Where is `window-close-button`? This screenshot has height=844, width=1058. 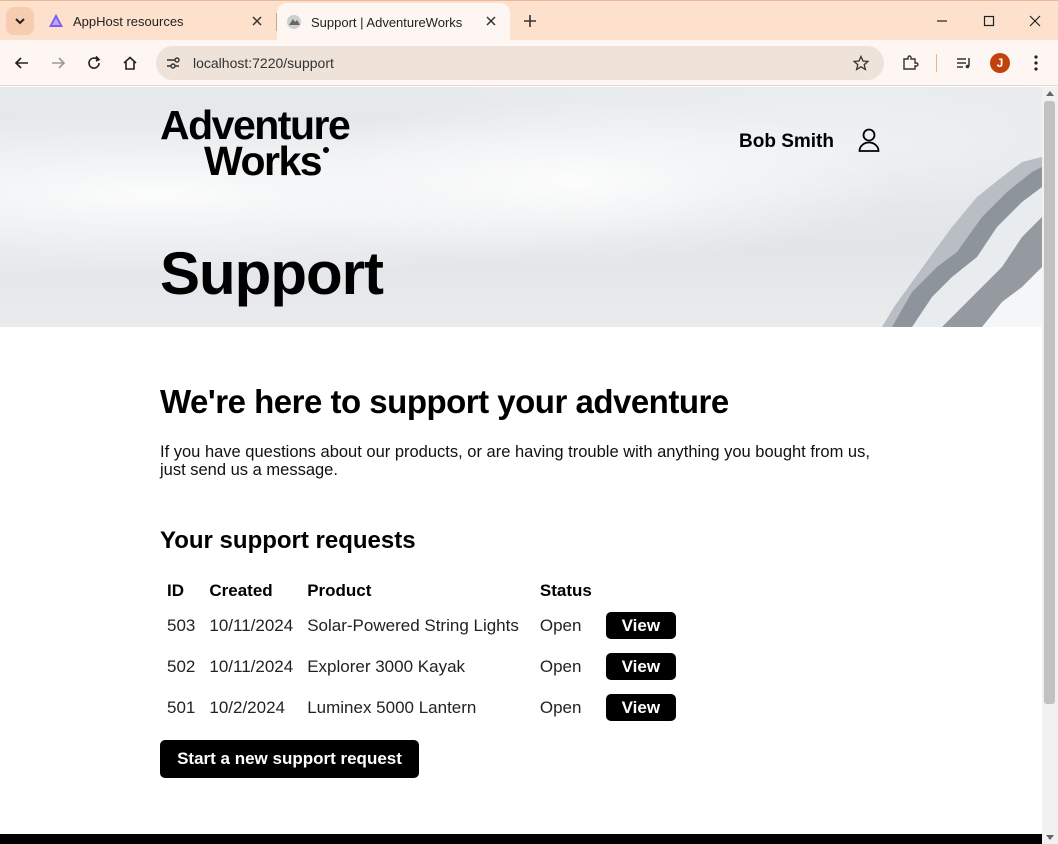
window-close-button is located at coordinates (1035, 21).